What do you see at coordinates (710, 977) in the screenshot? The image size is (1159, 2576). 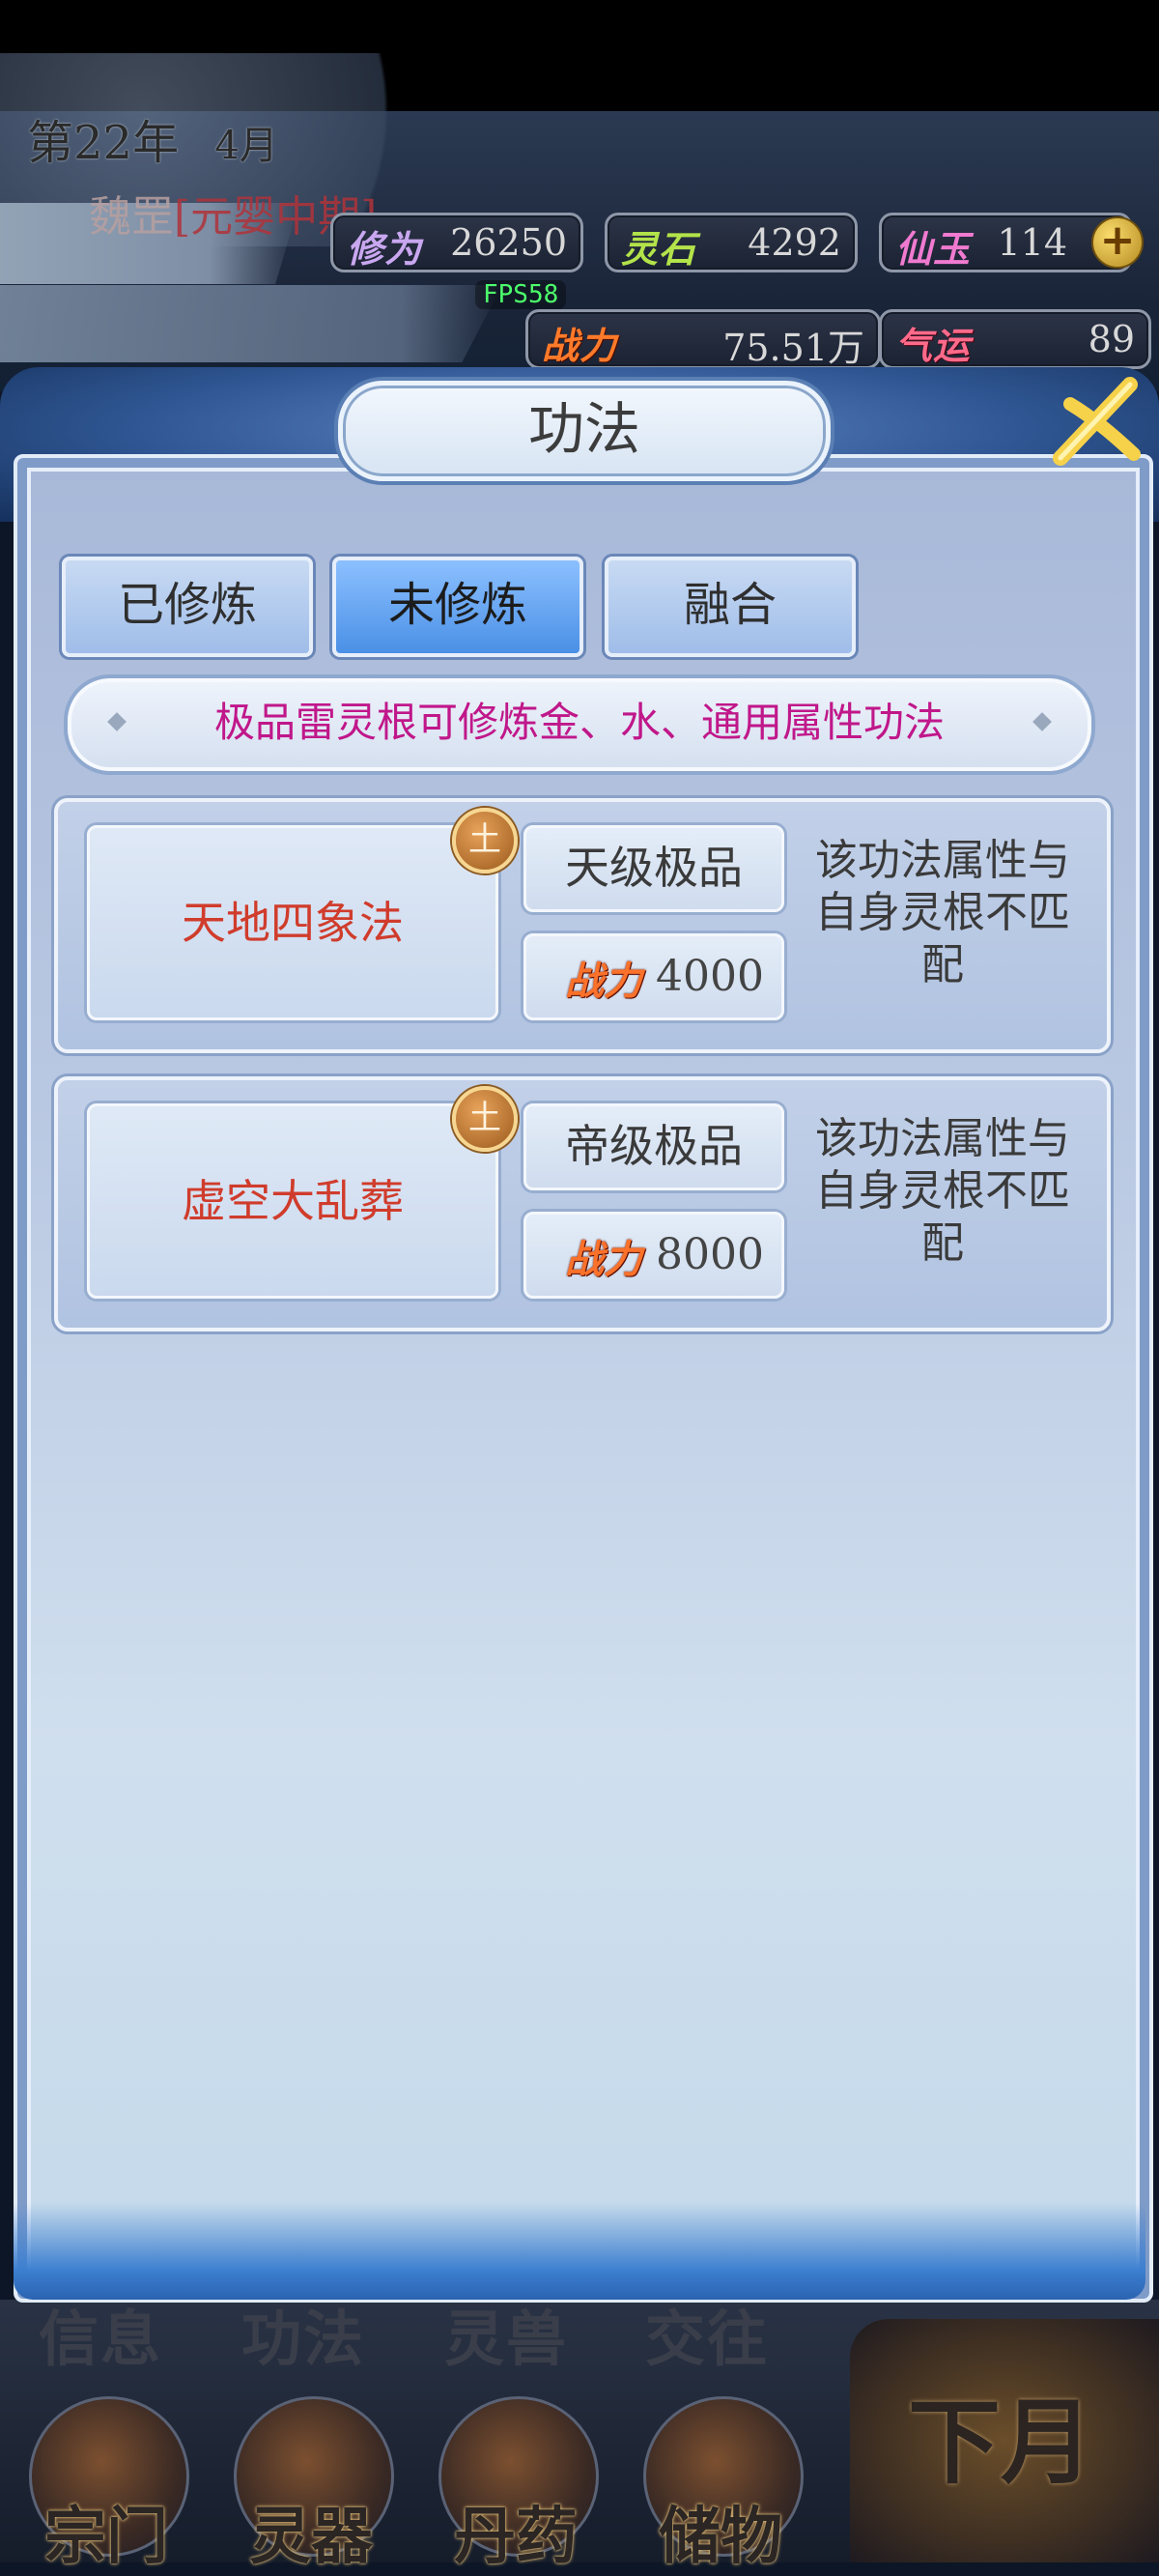 I see `power-value: 4000` at bounding box center [710, 977].